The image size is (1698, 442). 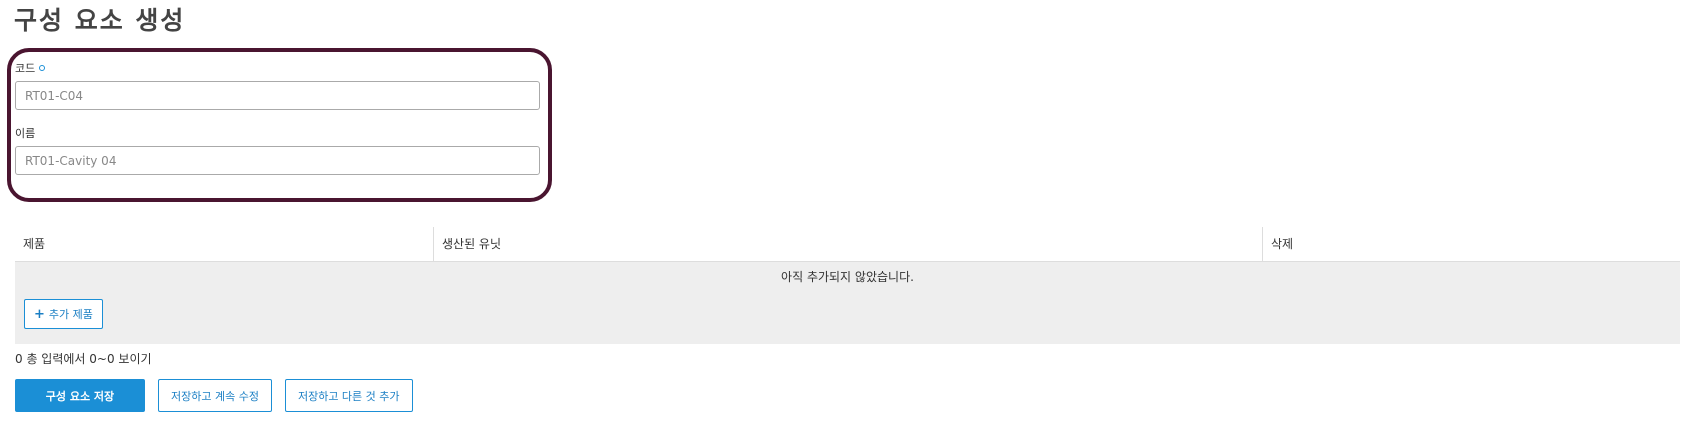 What do you see at coordinates (1282, 244) in the screenshot?
I see `column-header-delete: 삭제` at bounding box center [1282, 244].